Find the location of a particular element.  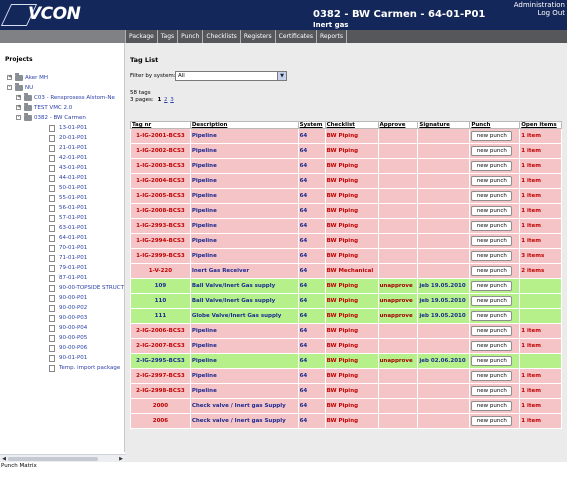

tree-item: 13-01-P01 is located at coordinates (62, 128).